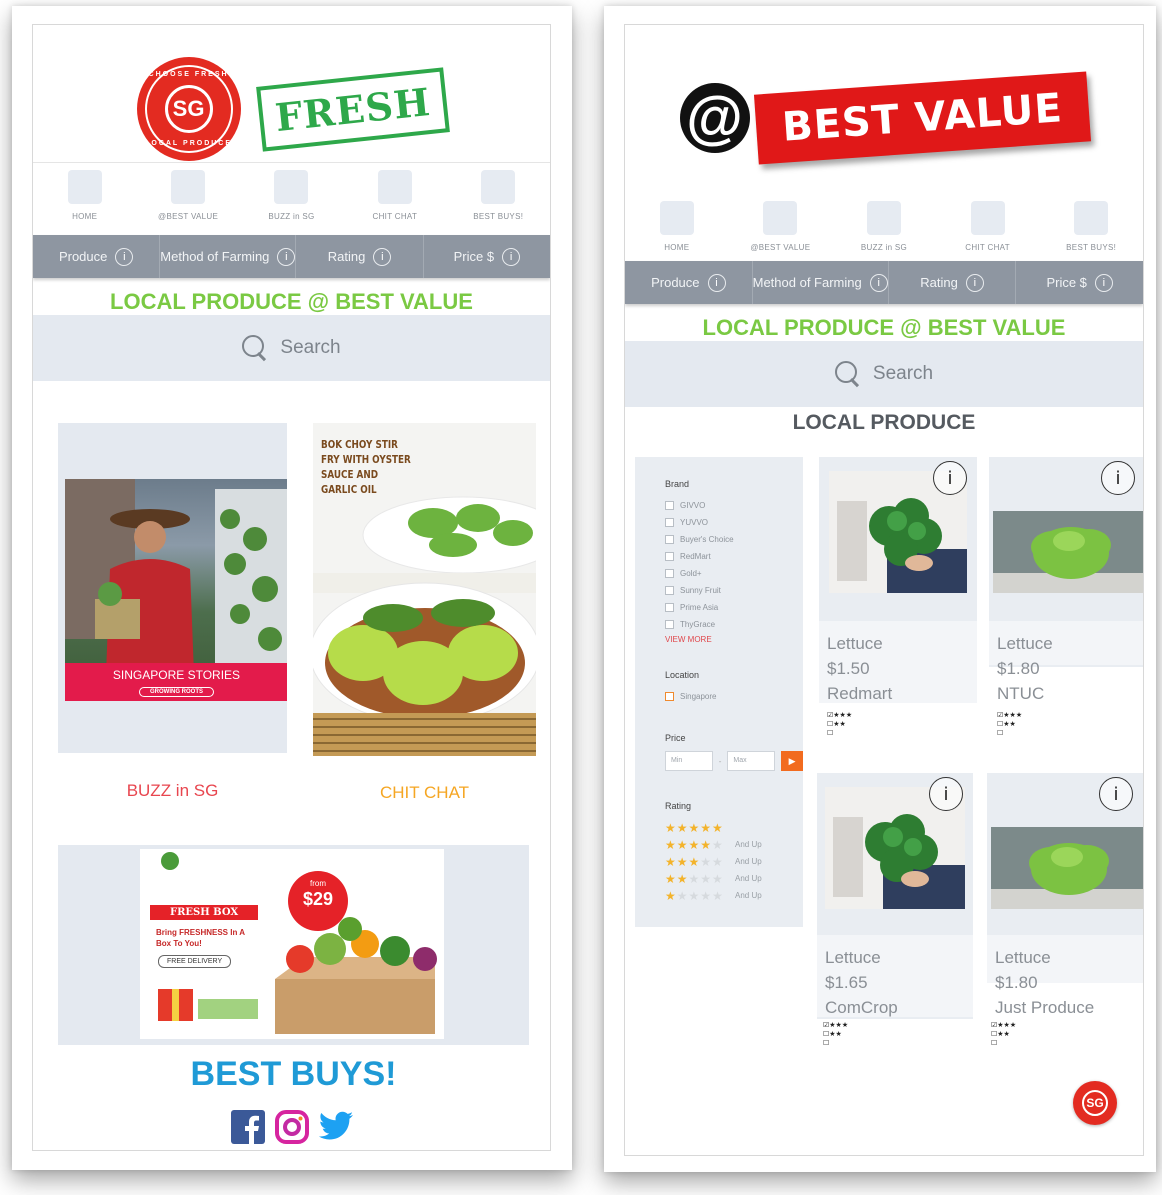 This screenshot has width=1162, height=1195. What do you see at coordinates (291, 301) in the screenshot?
I see `page-title: LOCAL PRODUCE @ BEST VALUE` at bounding box center [291, 301].